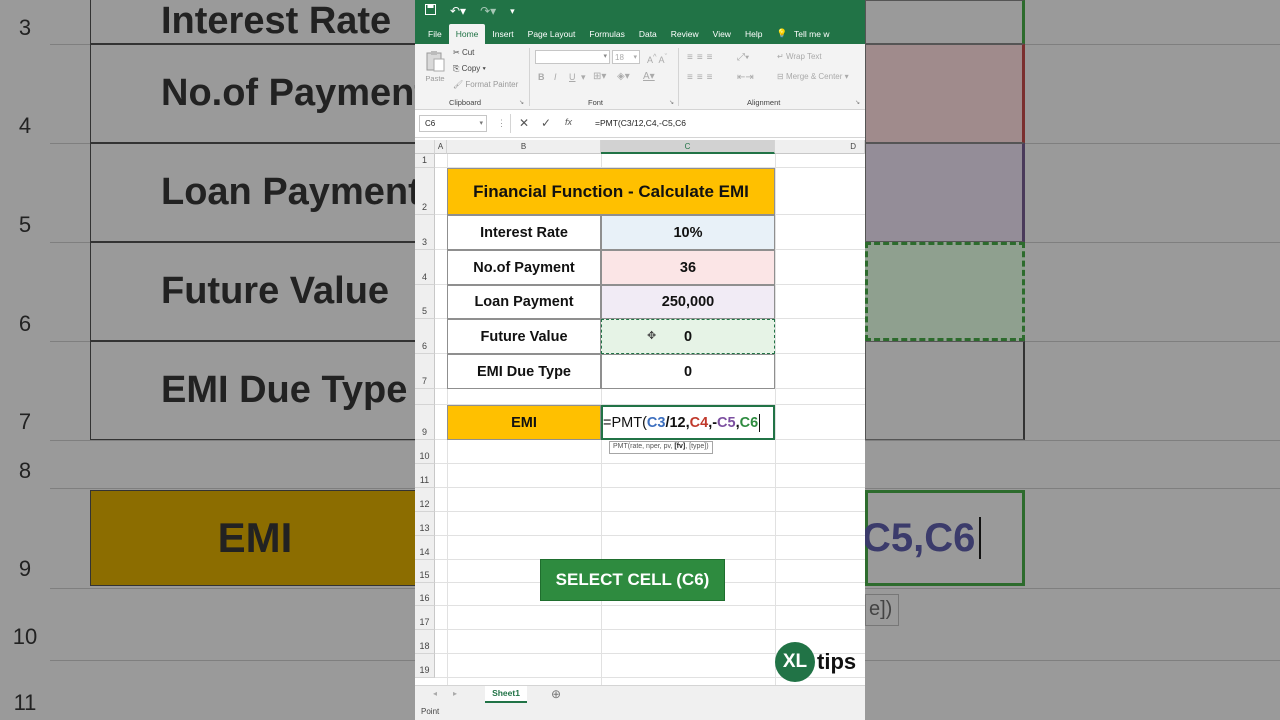 This screenshot has width=1280, height=720. Describe the element at coordinates (425, 618) in the screenshot. I see `row-header: 17` at that location.